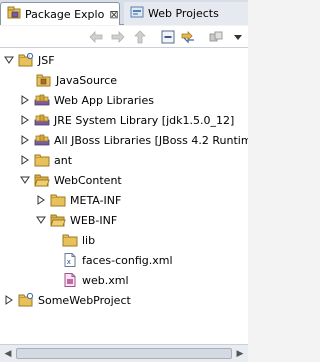  I want to click on close-icon: ⊠, so click(113, 14).